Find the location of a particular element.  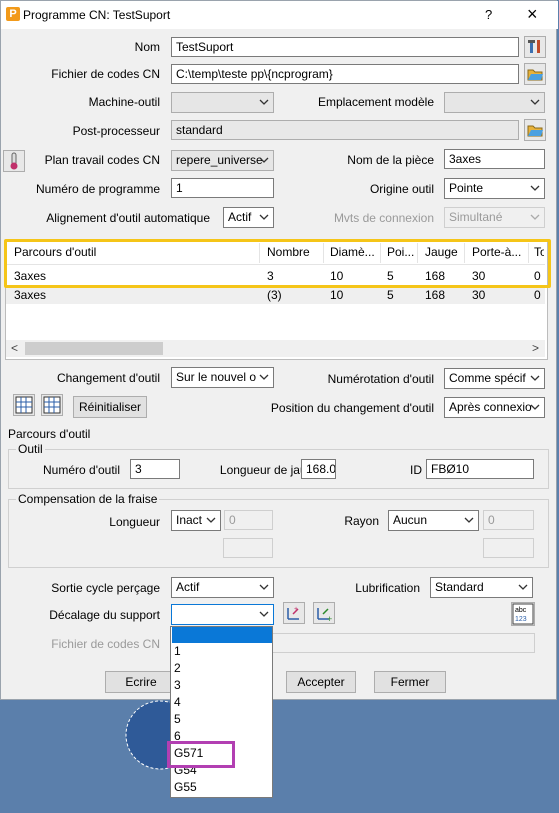

longueur-number: 0 is located at coordinates (248, 520).